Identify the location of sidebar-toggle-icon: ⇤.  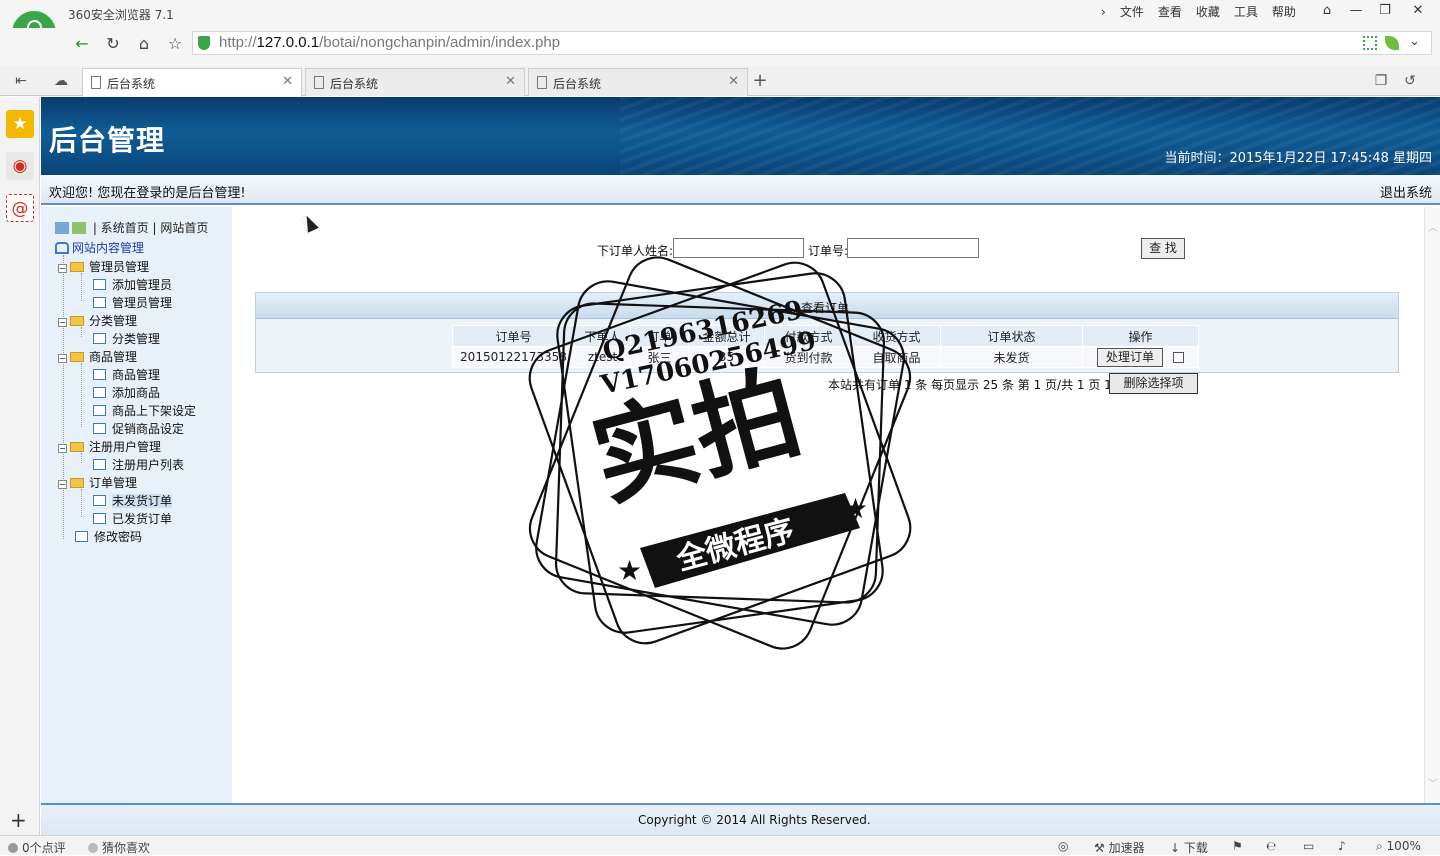
(21, 81).